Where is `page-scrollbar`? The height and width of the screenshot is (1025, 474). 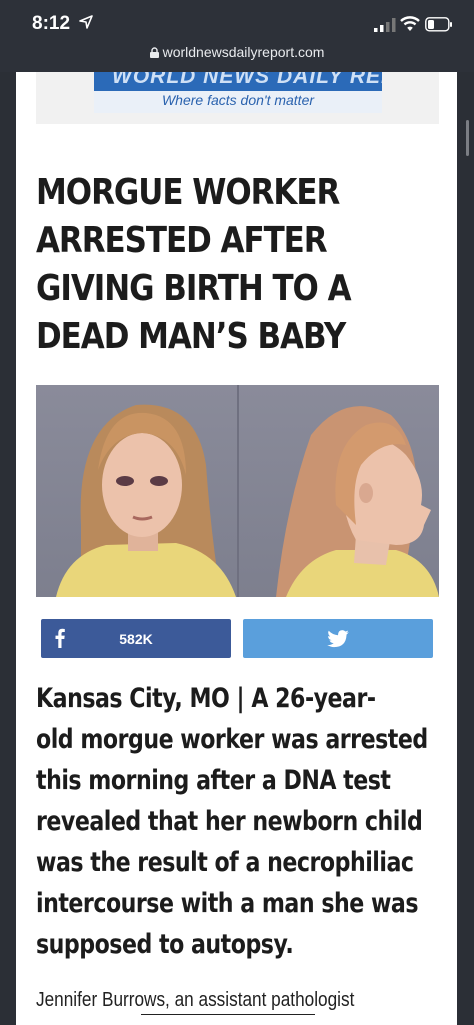
page-scrollbar is located at coordinates (467, 138).